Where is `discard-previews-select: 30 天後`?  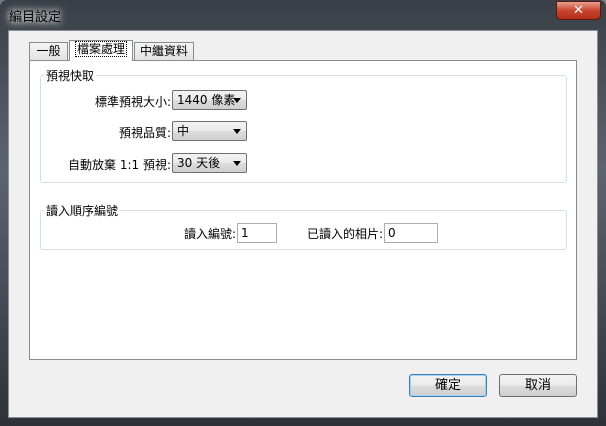
discard-previews-select: 30 天後 is located at coordinates (209, 163).